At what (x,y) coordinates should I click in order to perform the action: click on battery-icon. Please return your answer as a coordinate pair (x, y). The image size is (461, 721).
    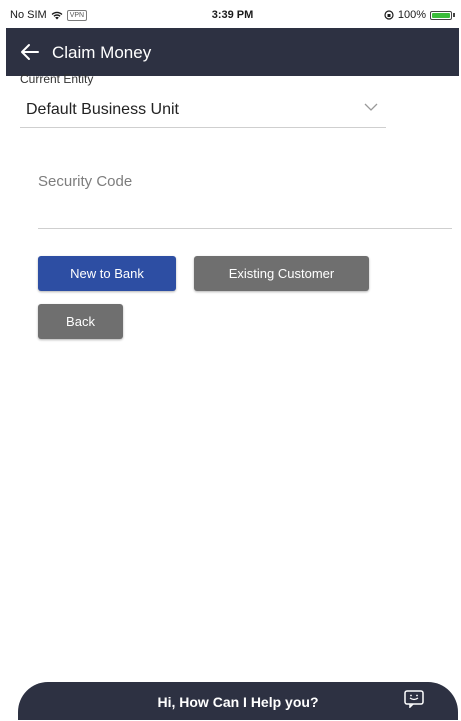
    Looking at the image, I should click on (441, 15).